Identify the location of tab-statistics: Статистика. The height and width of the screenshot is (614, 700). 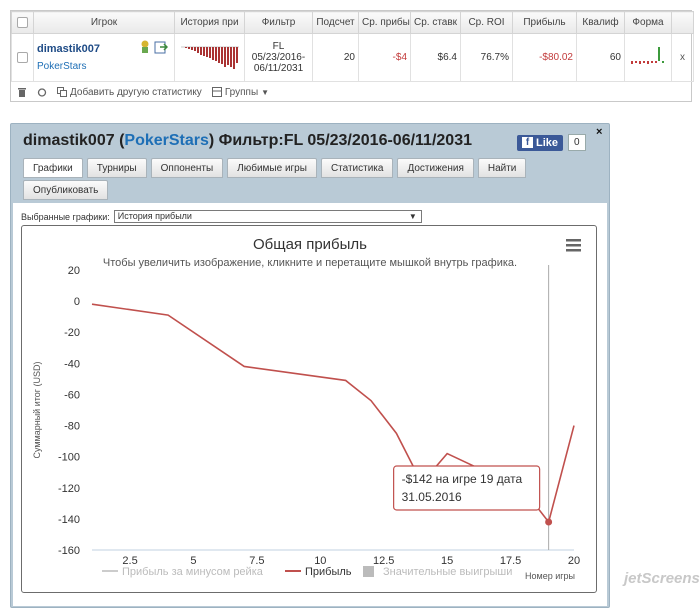
(357, 168).